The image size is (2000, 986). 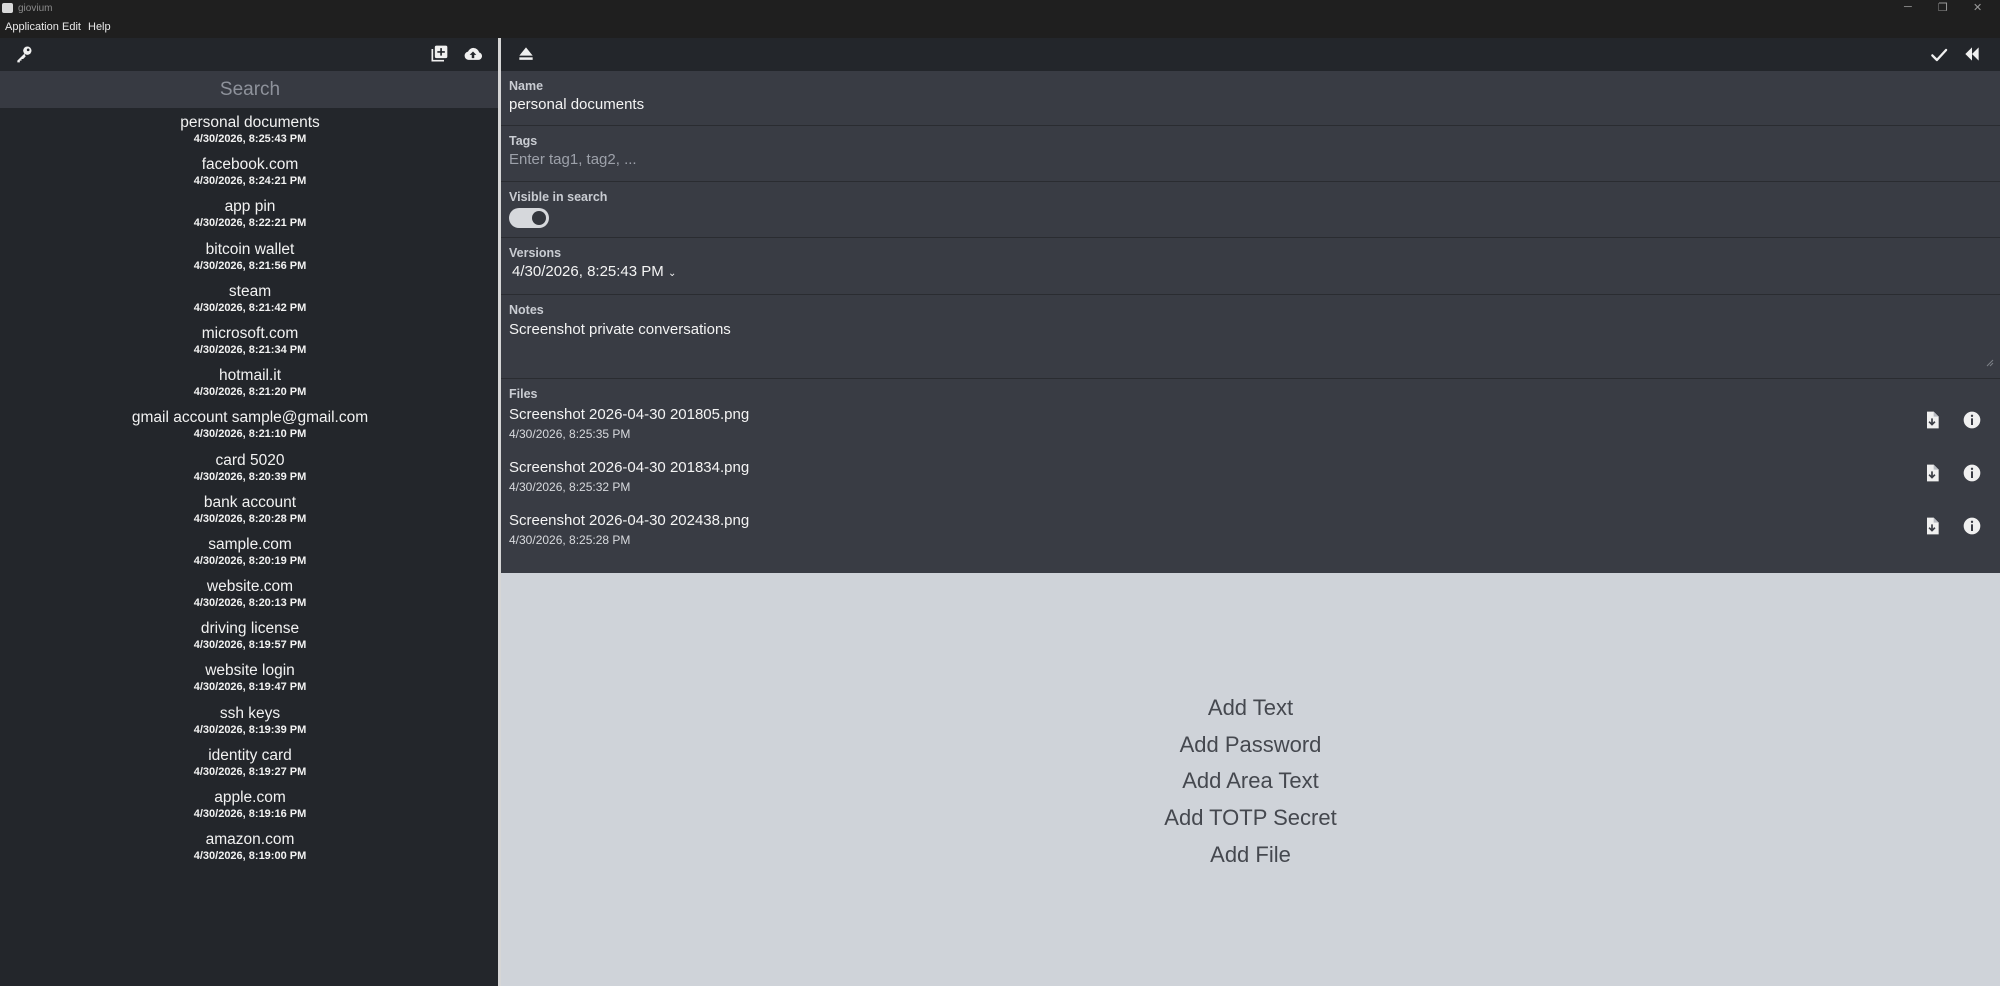 I want to click on list-item: hotmail.it 4/30/2026, 8:21:20 PM, so click(x=250, y=387).